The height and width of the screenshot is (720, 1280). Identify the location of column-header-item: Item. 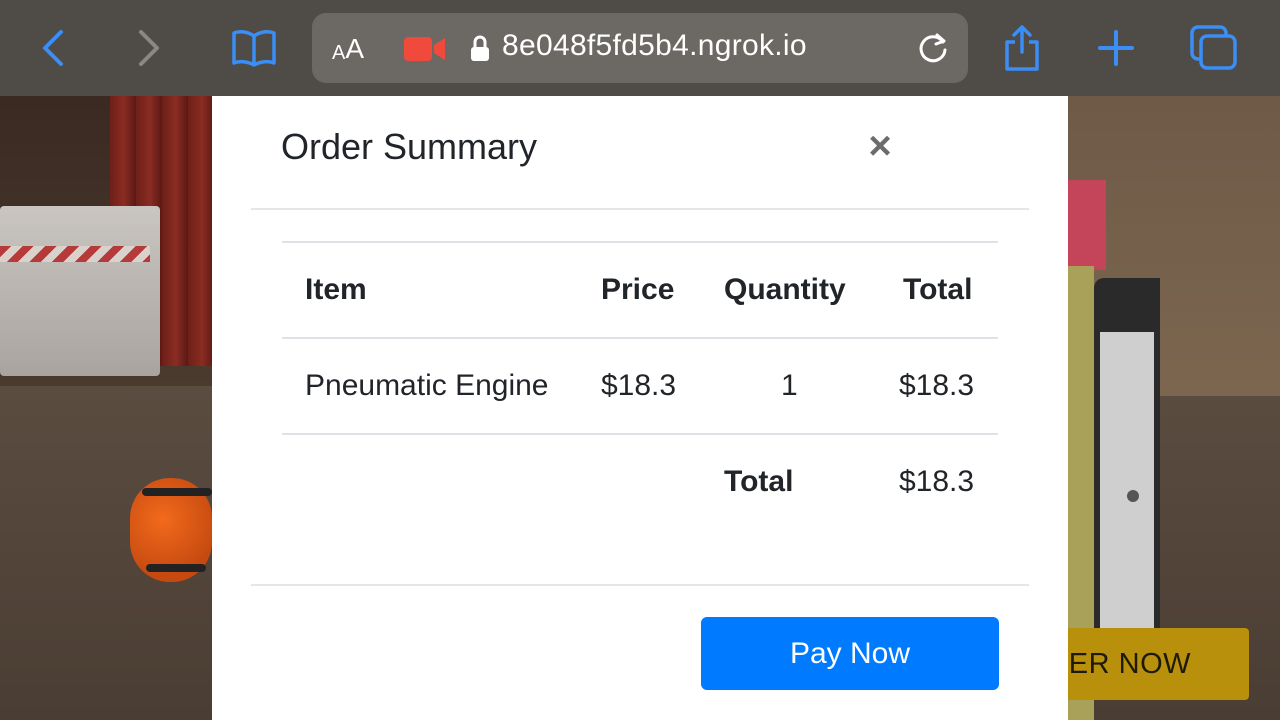
(336, 289).